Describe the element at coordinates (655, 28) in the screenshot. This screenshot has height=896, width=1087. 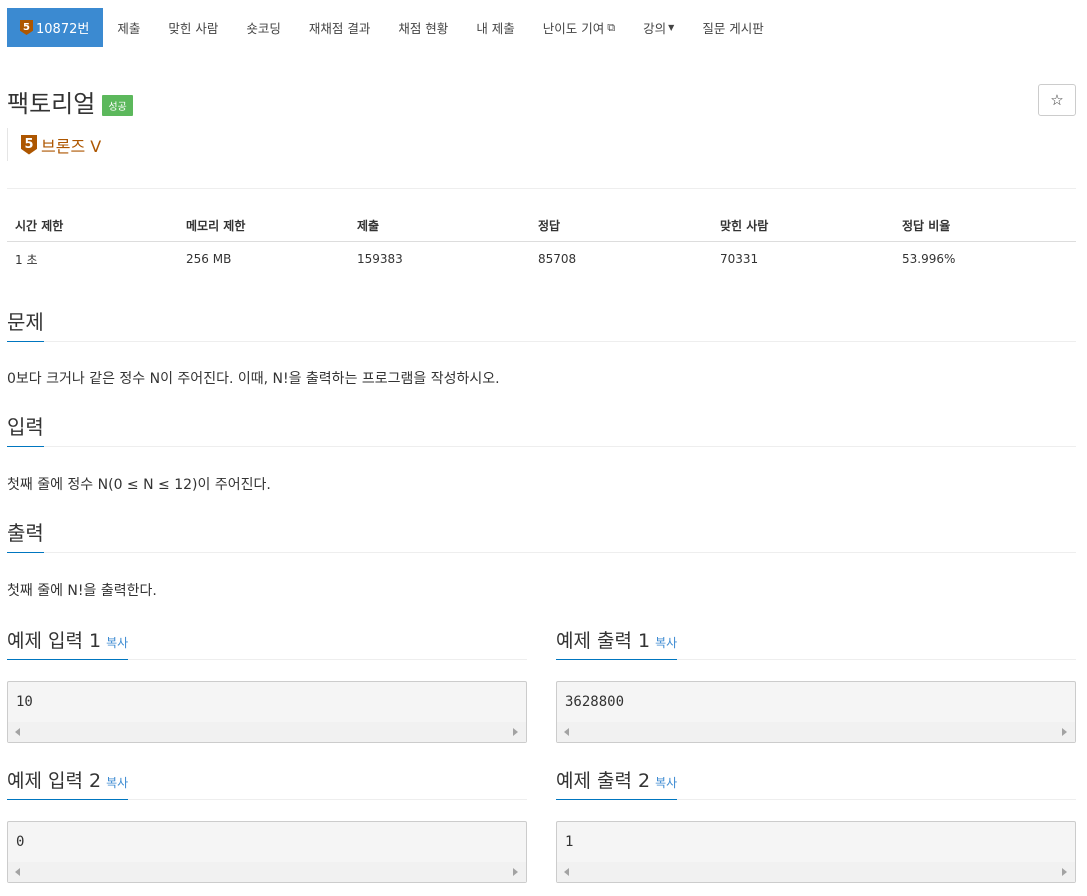
I see `tab-lectures-label: 강의` at that location.